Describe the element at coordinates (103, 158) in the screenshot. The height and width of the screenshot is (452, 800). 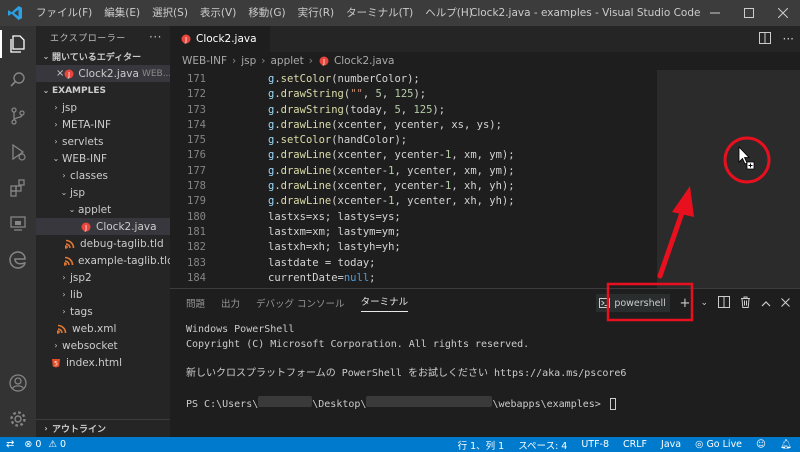
I see `tree-folder-web-inf: ⌄ WEB-INF` at that location.